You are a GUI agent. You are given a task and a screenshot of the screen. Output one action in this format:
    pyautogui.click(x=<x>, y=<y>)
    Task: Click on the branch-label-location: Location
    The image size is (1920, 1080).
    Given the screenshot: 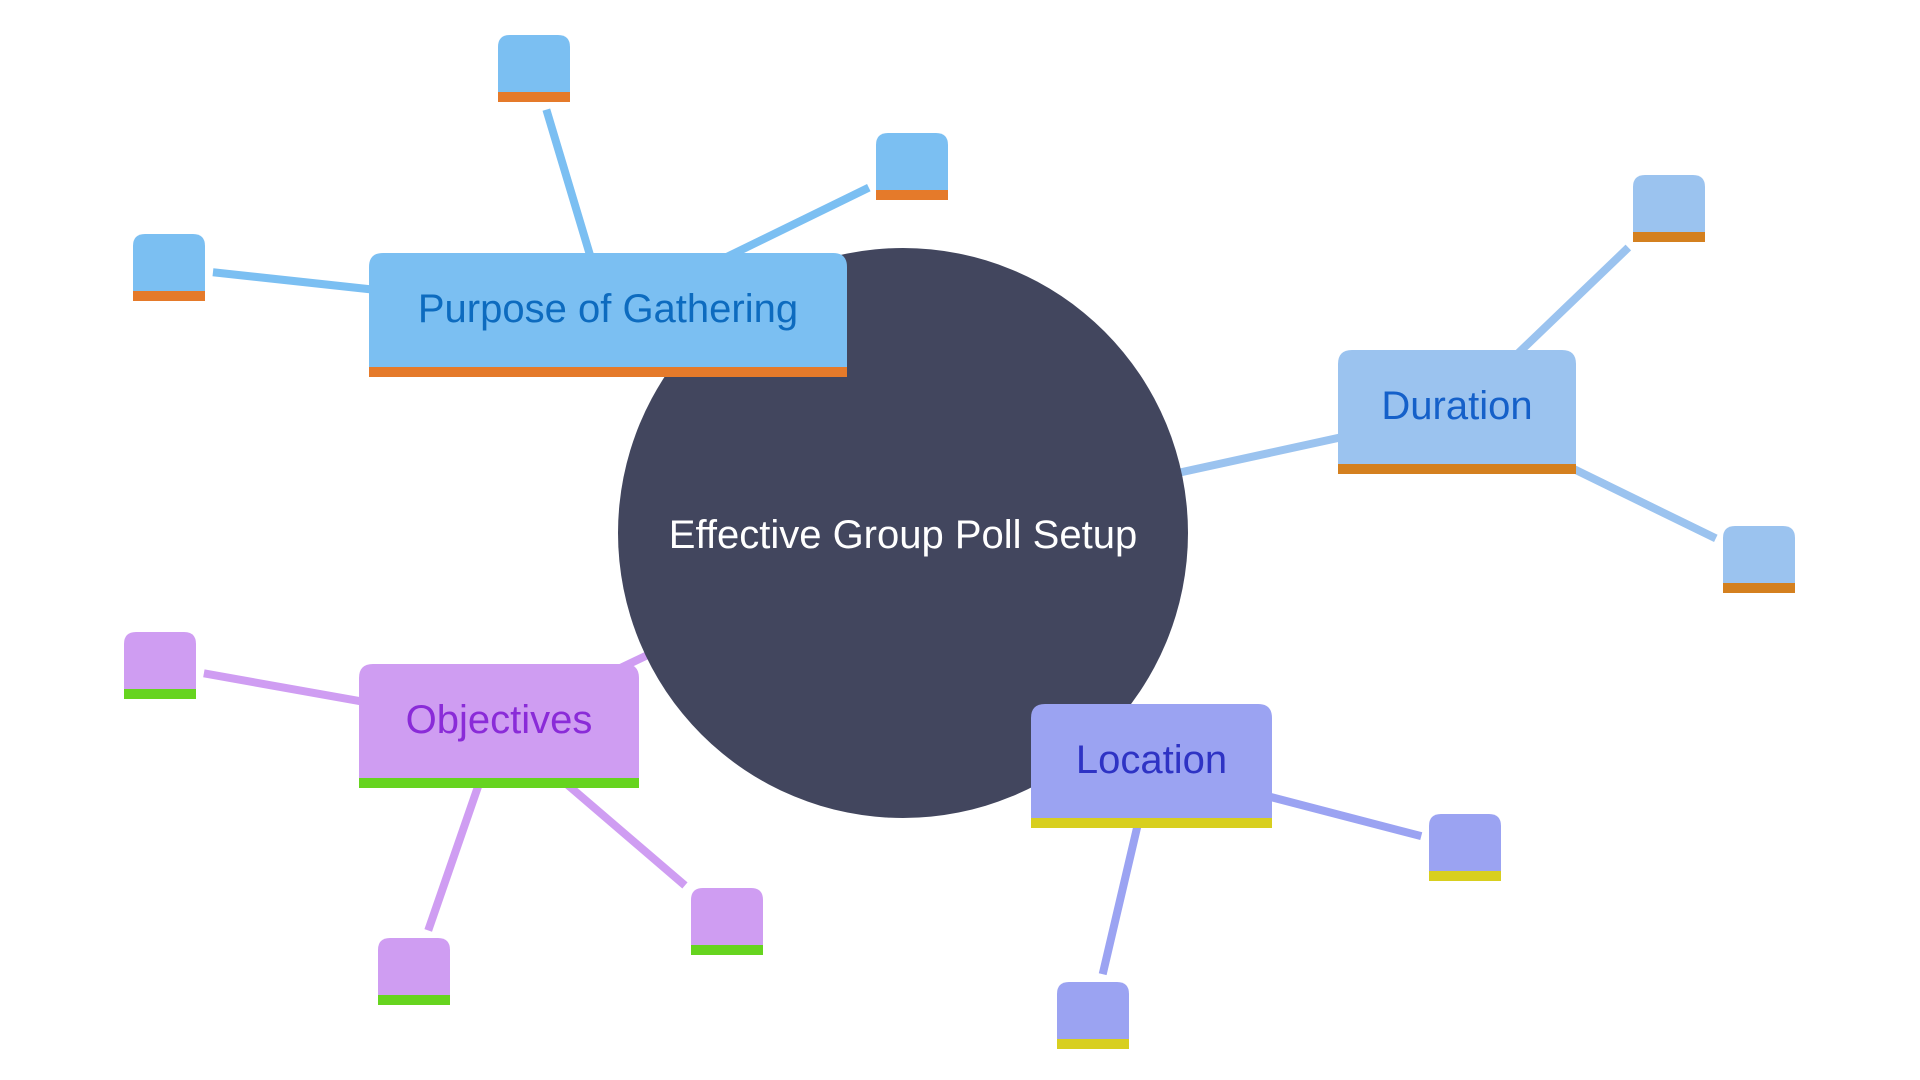 What is the action you would take?
    pyautogui.click(x=1151, y=760)
    